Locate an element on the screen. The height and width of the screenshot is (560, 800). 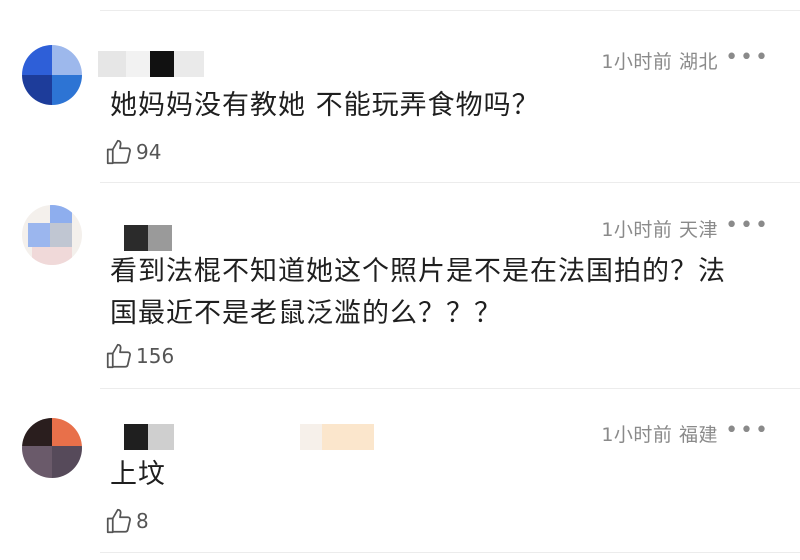
like-button: 8 is located at coordinates (126, 521).